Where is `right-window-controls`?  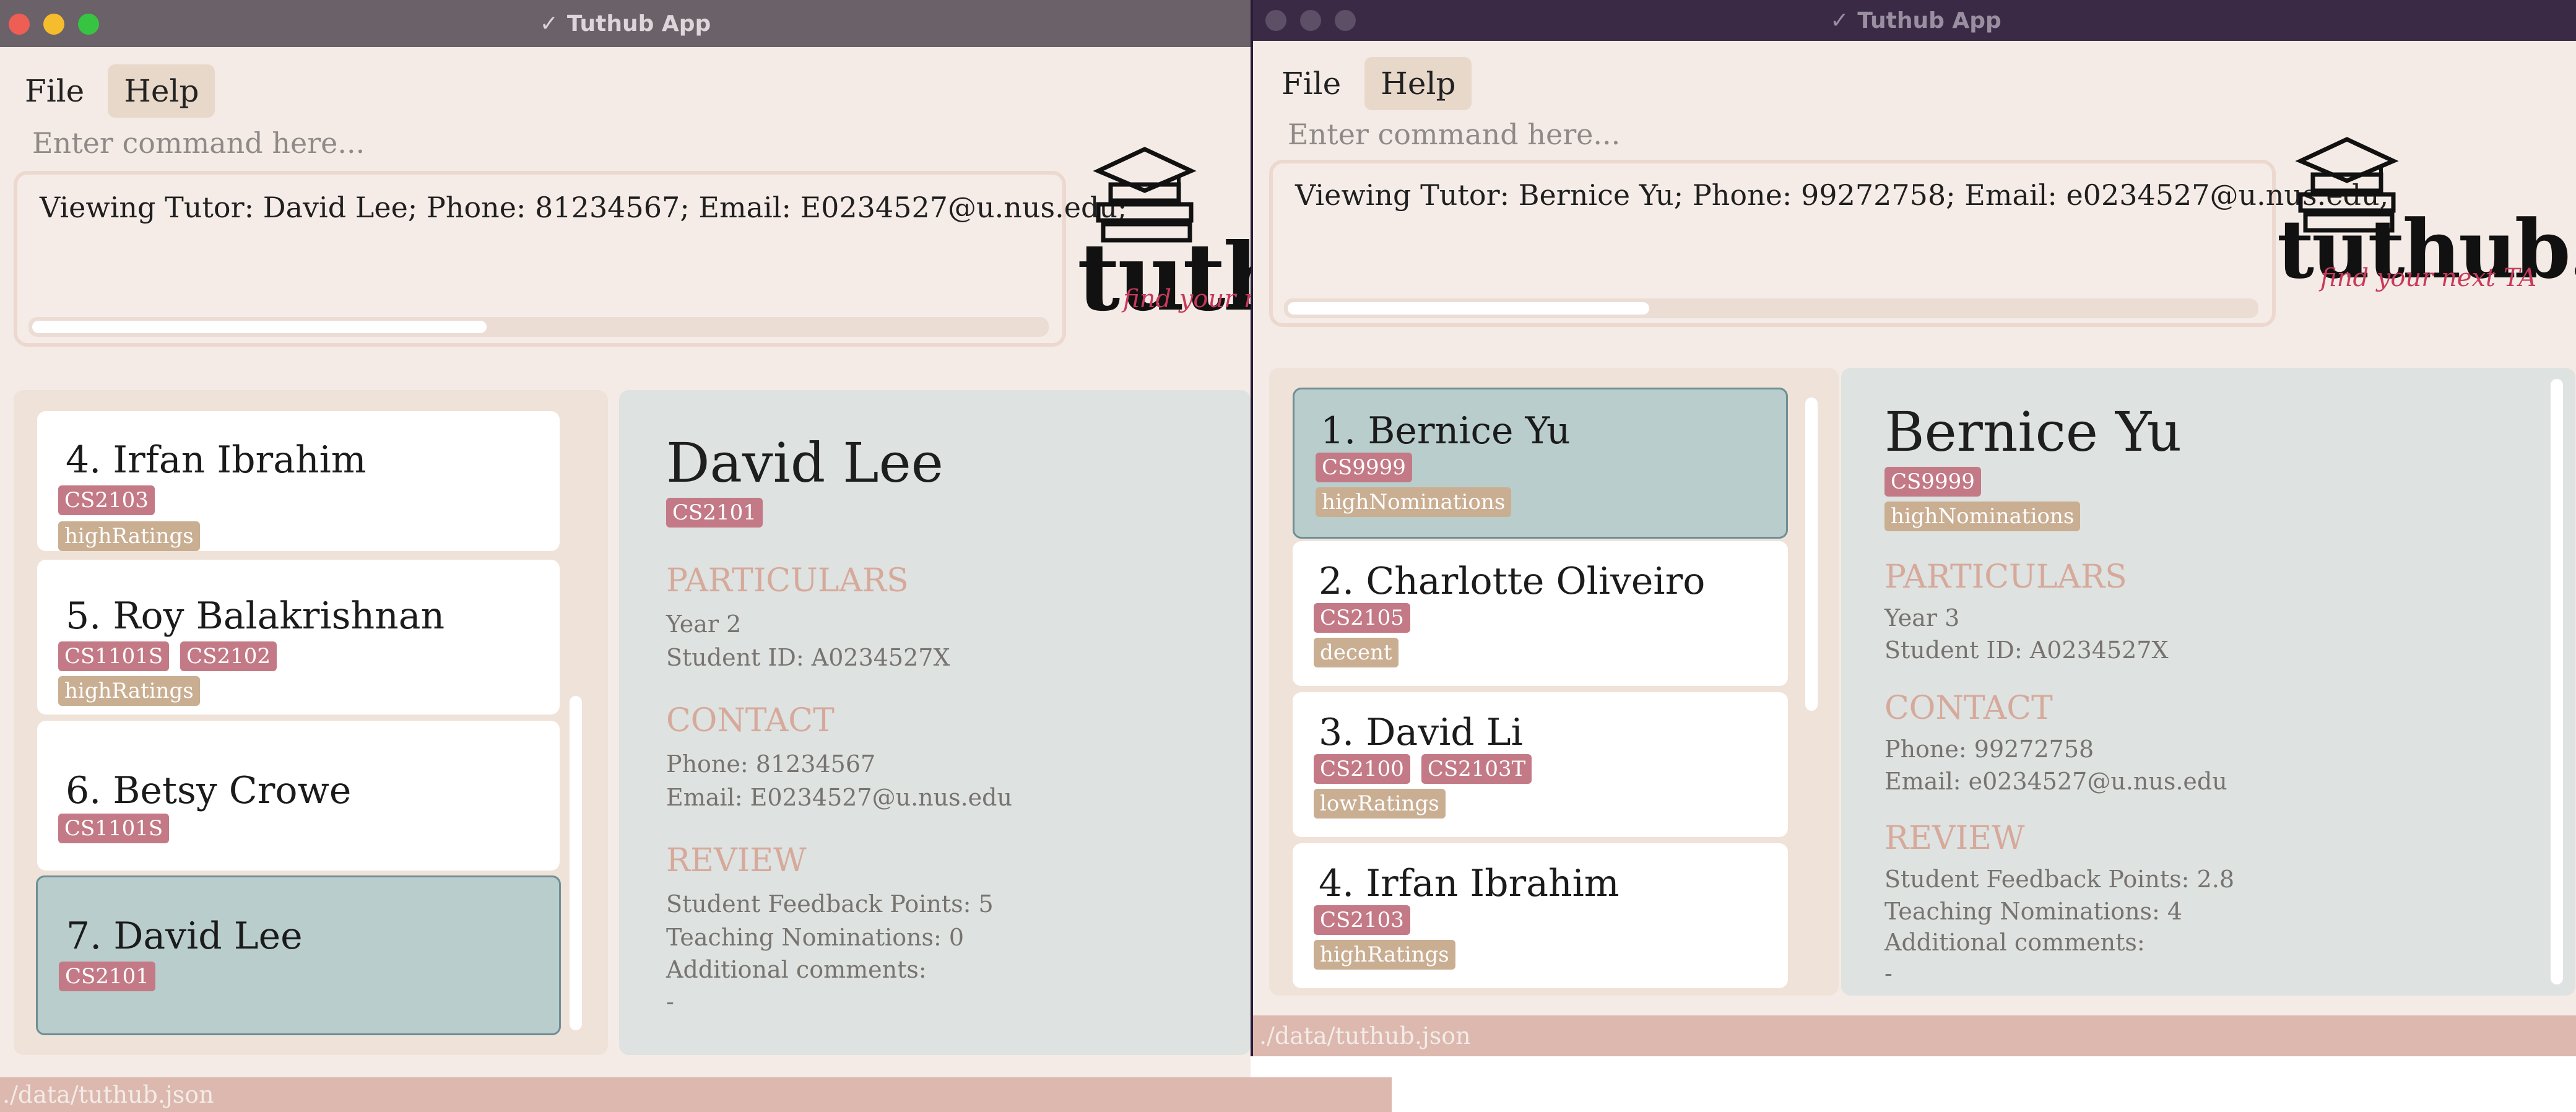 right-window-controls is located at coordinates (1310, 20).